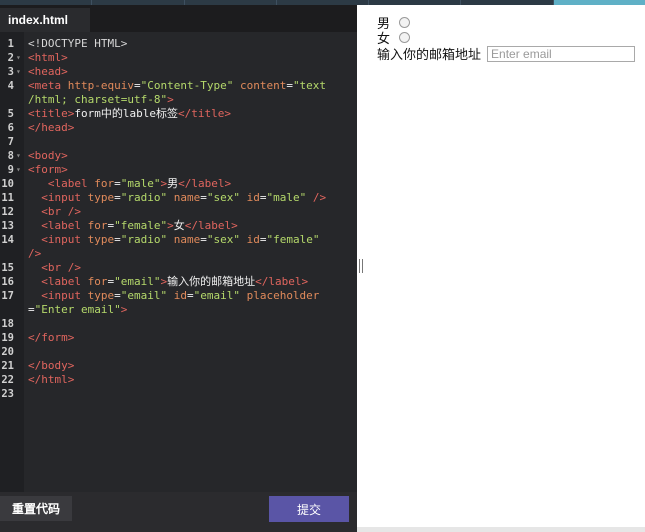 The image size is (645, 532). What do you see at coordinates (178, 394) in the screenshot?
I see `code-line: 23` at bounding box center [178, 394].